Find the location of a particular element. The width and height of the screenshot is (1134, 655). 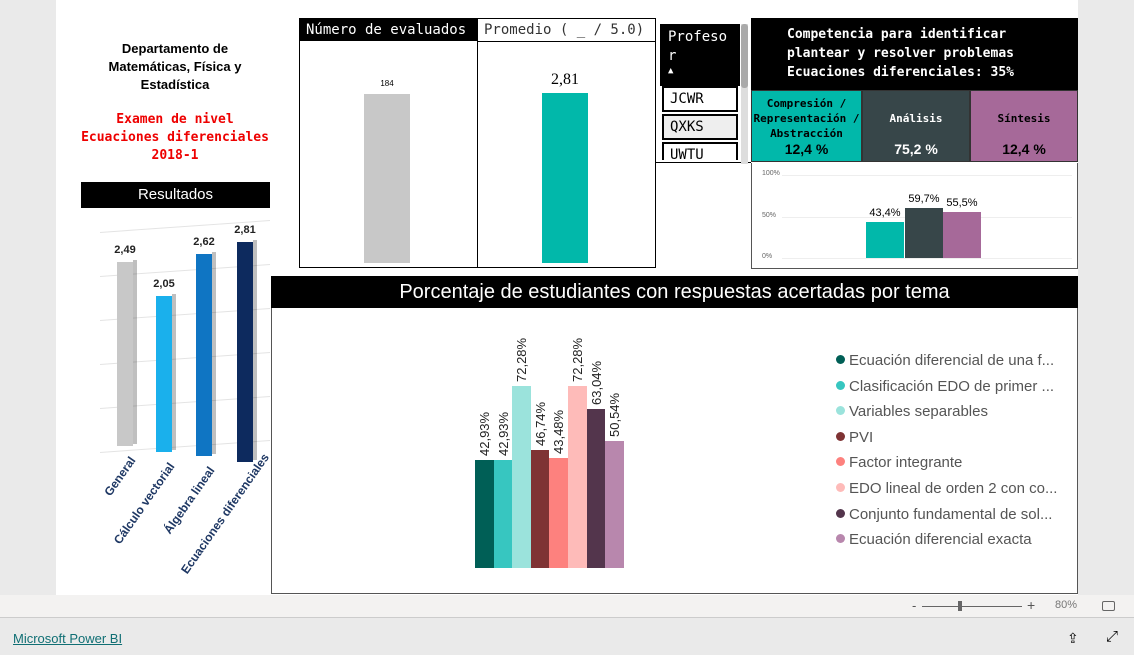

legend-item: PVI is located at coordinates (953, 437).